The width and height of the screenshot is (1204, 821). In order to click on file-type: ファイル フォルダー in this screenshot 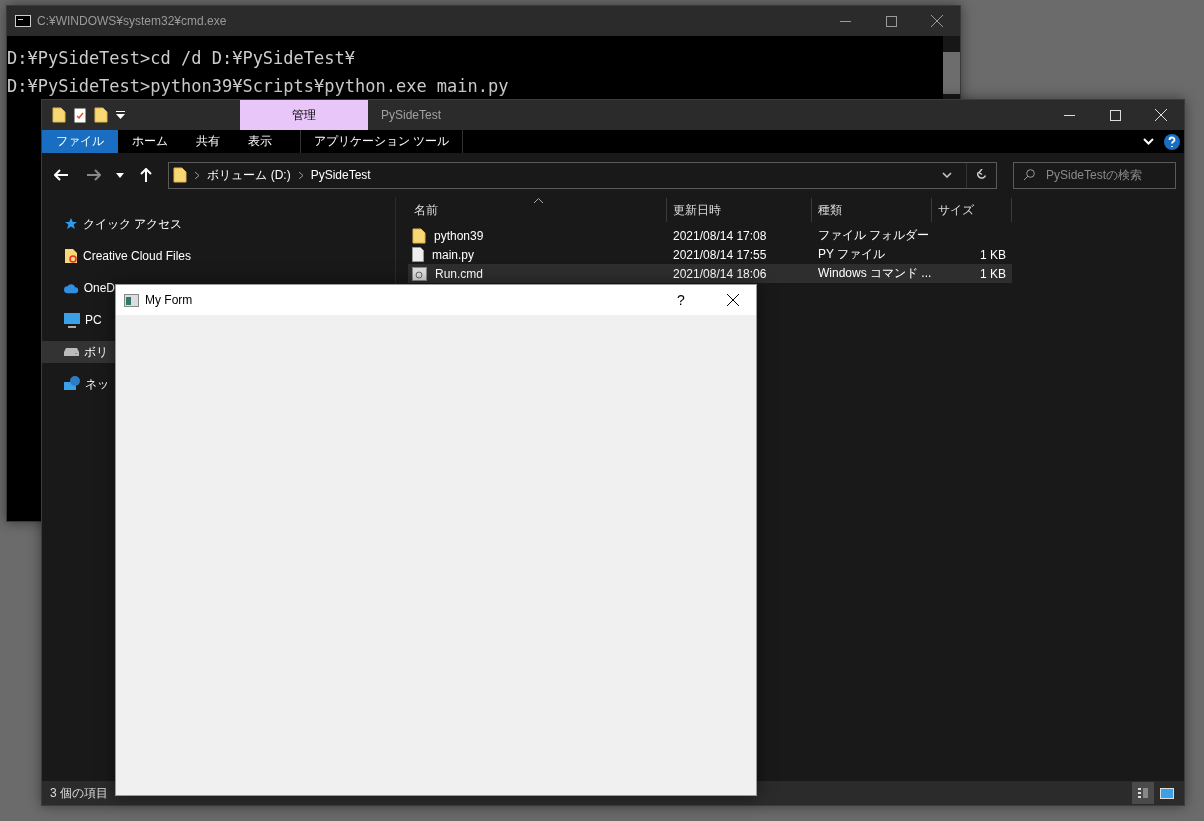, I will do `click(874, 235)`.